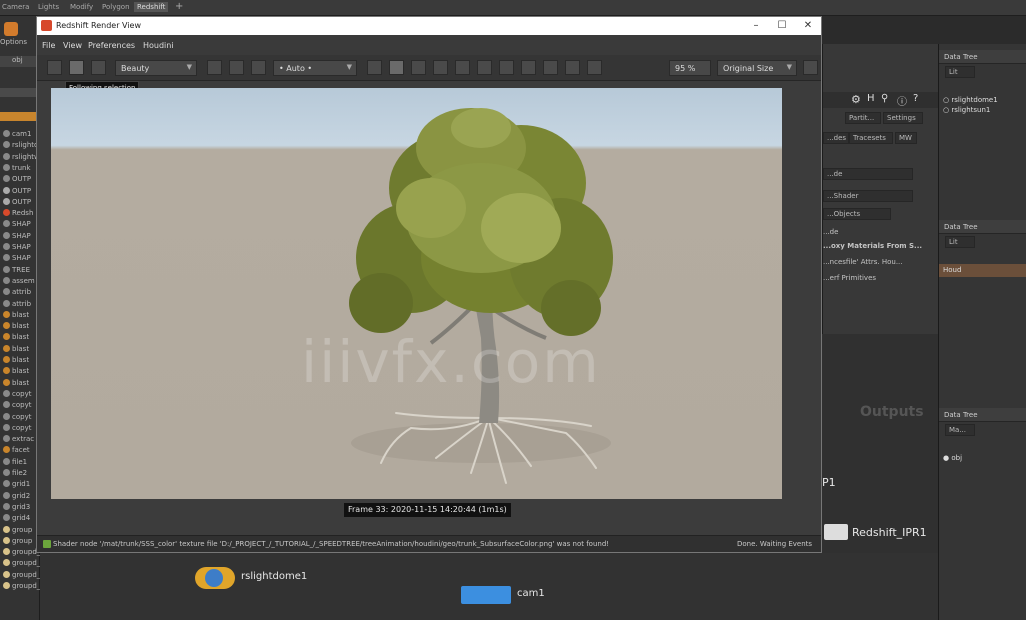 The height and width of the screenshot is (620, 1026). I want to click on maximize-icon: ☐, so click(782, 26).